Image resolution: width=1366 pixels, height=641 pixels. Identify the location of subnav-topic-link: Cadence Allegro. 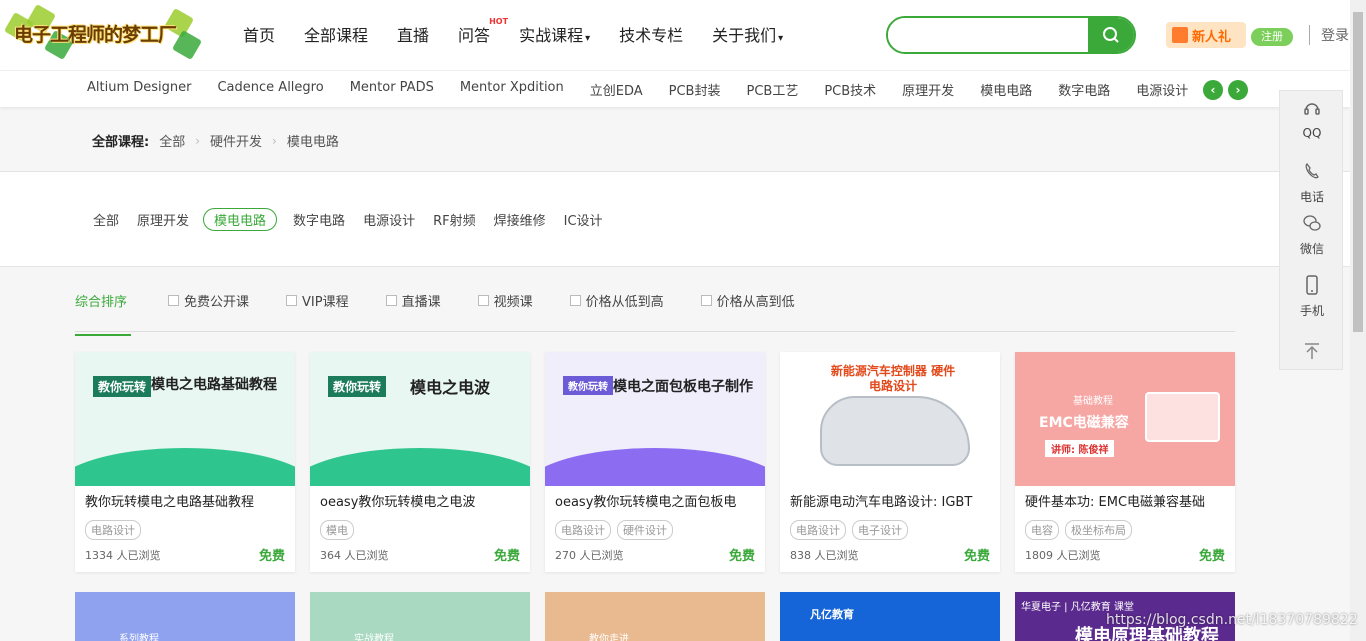
(270, 89).